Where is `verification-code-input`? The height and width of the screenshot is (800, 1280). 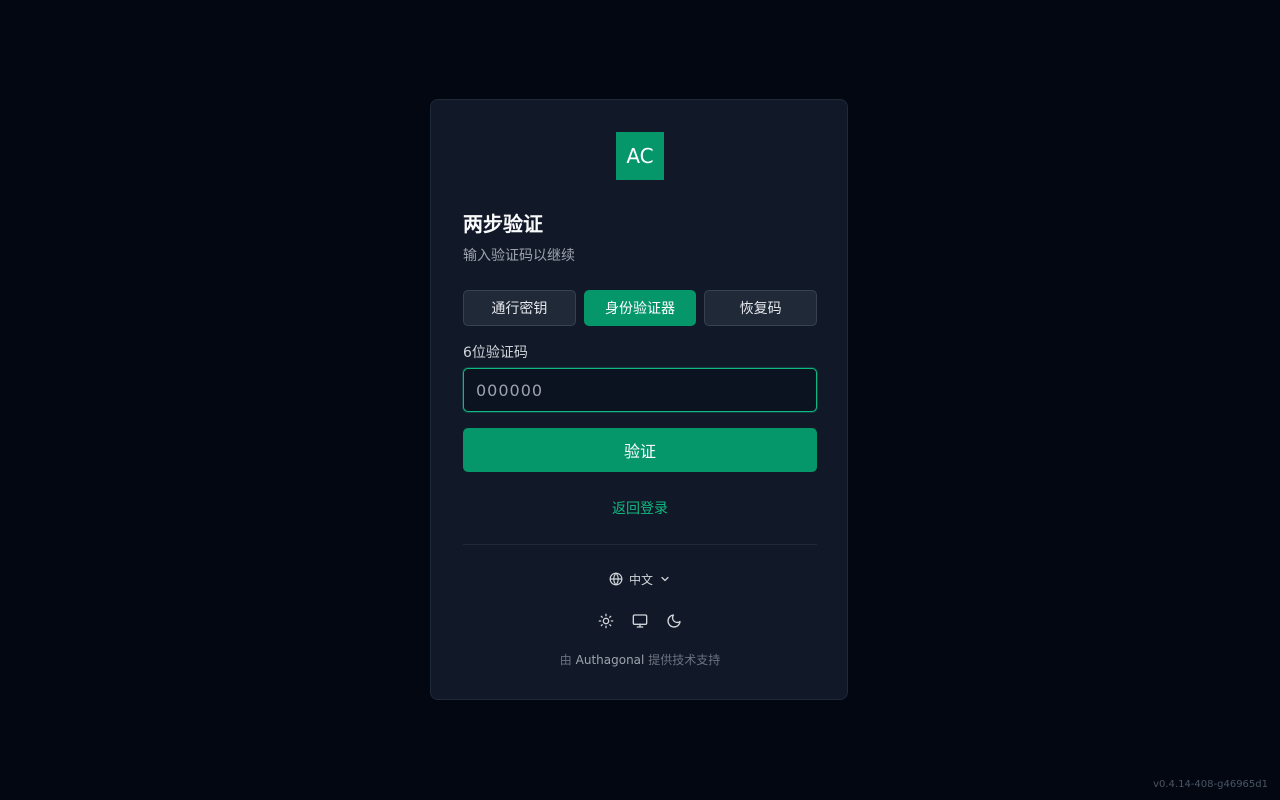
verification-code-input is located at coordinates (640, 390).